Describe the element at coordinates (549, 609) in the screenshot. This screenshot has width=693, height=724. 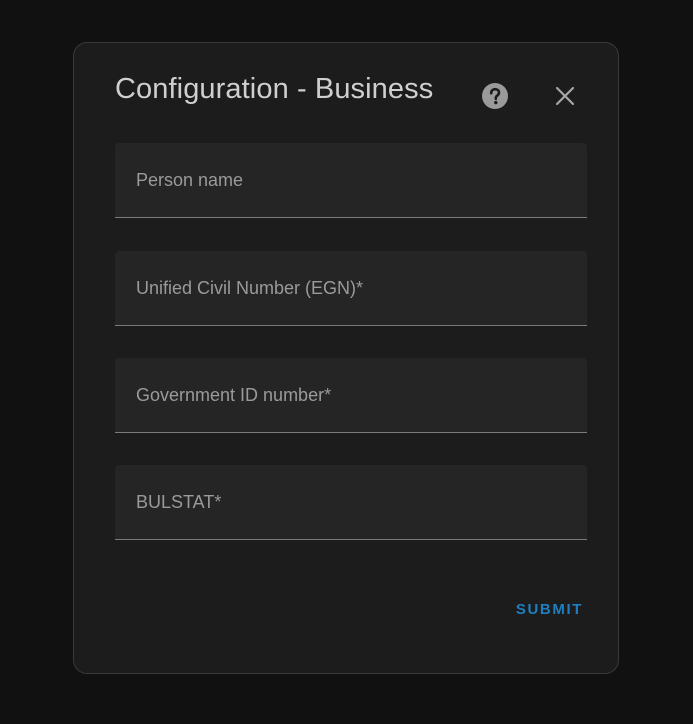
I see `submit-button: SUBMIT` at that location.